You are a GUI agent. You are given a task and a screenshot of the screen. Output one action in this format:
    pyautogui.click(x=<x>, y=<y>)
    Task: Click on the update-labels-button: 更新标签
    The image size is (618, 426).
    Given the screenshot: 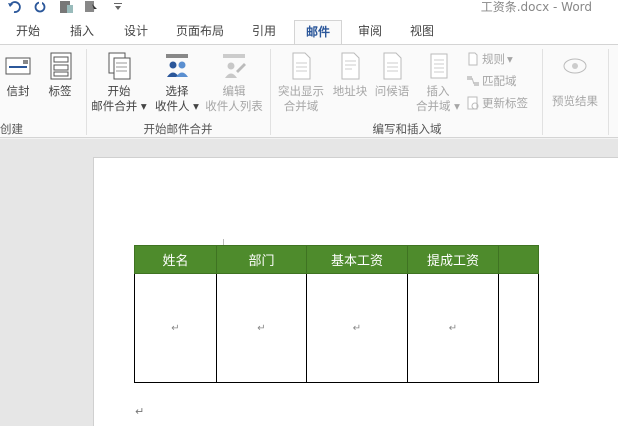 What is the action you would take?
    pyautogui.click(x=497, y=103)
    